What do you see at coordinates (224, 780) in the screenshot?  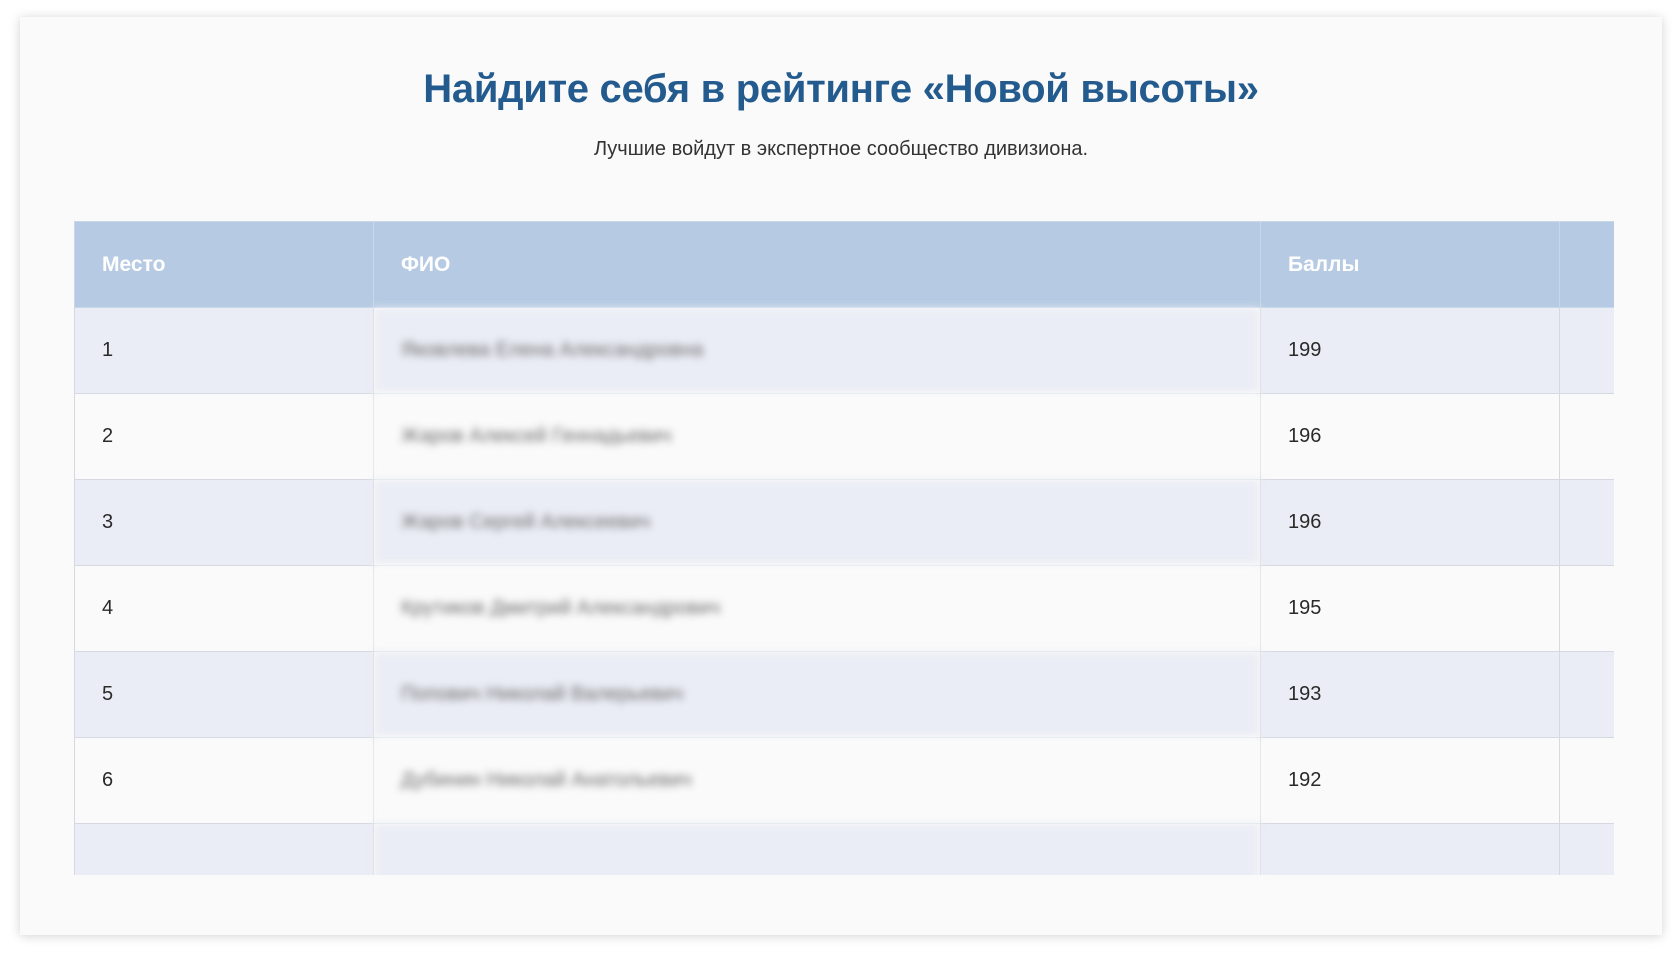 I see `cell-place: 6` at bounding box center [224, 780].